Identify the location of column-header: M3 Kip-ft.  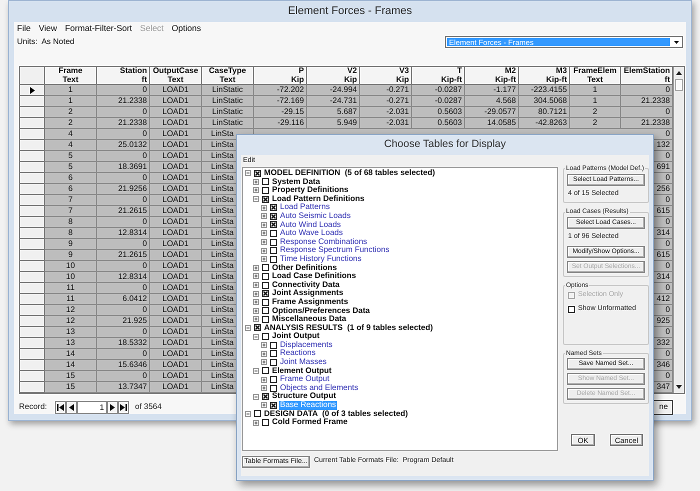
(544, 76).